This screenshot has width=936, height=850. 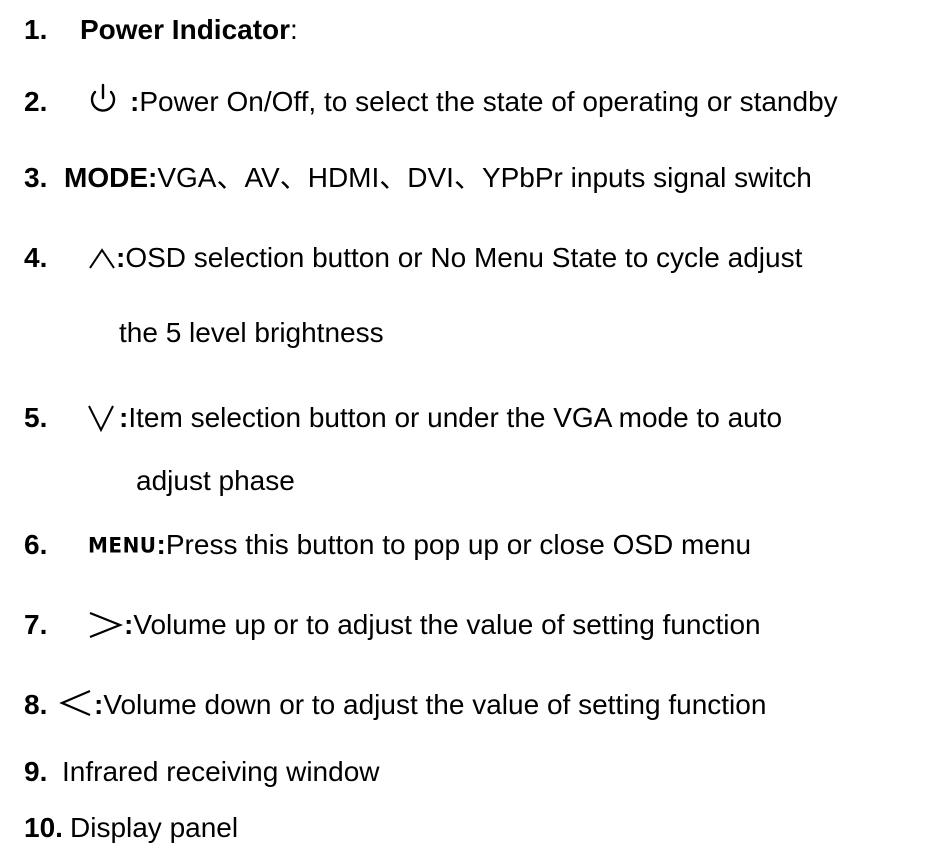 I want to click on item-number: 10., so click(x=43, y=827).